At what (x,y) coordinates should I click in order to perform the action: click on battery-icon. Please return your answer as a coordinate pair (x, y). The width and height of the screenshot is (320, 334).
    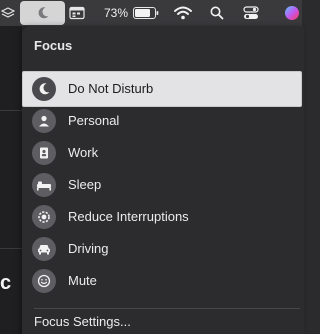
    Looking at the image, I should click on (146, 13).